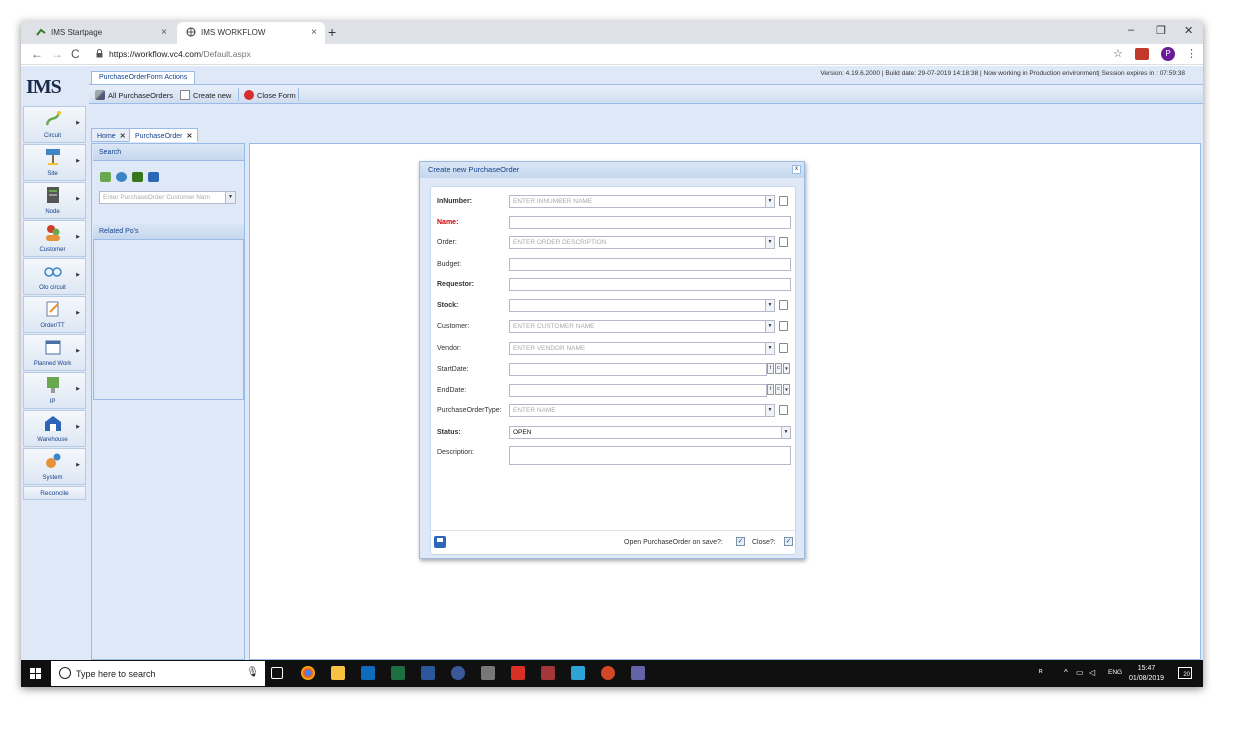 Image resolution: width=1246 pixels, height=729 pixels. I want to click on startdate-picker-button: ▼, so click(786, 368).